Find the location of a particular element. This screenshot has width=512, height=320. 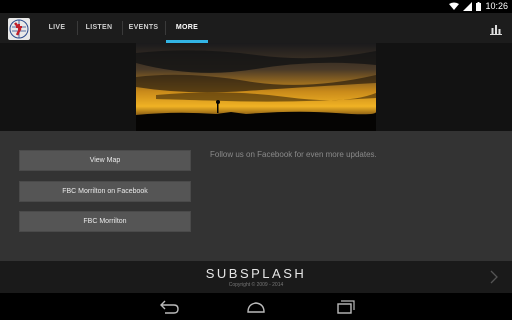

status-icons: 10:26 is located at coordinates (478, 6).